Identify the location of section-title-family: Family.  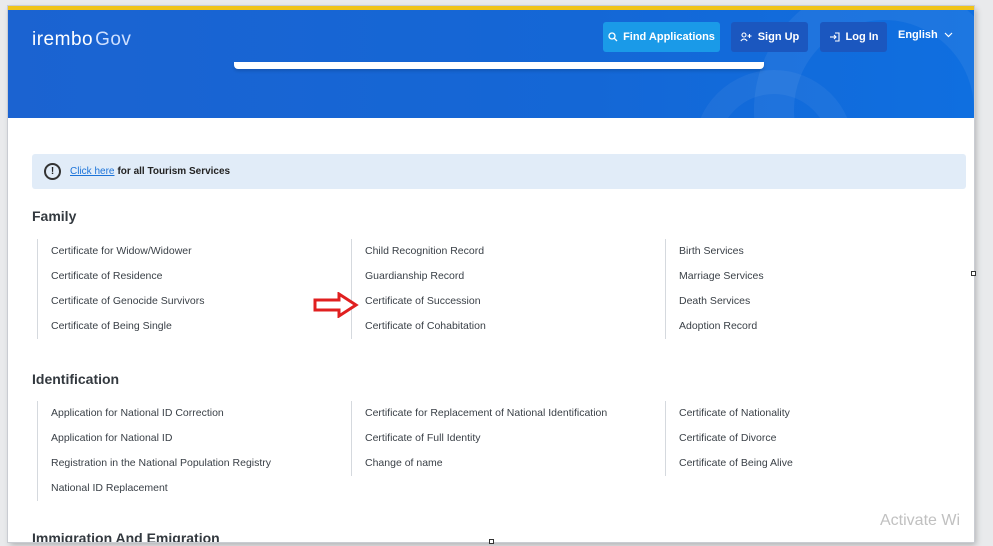
(54, 216).